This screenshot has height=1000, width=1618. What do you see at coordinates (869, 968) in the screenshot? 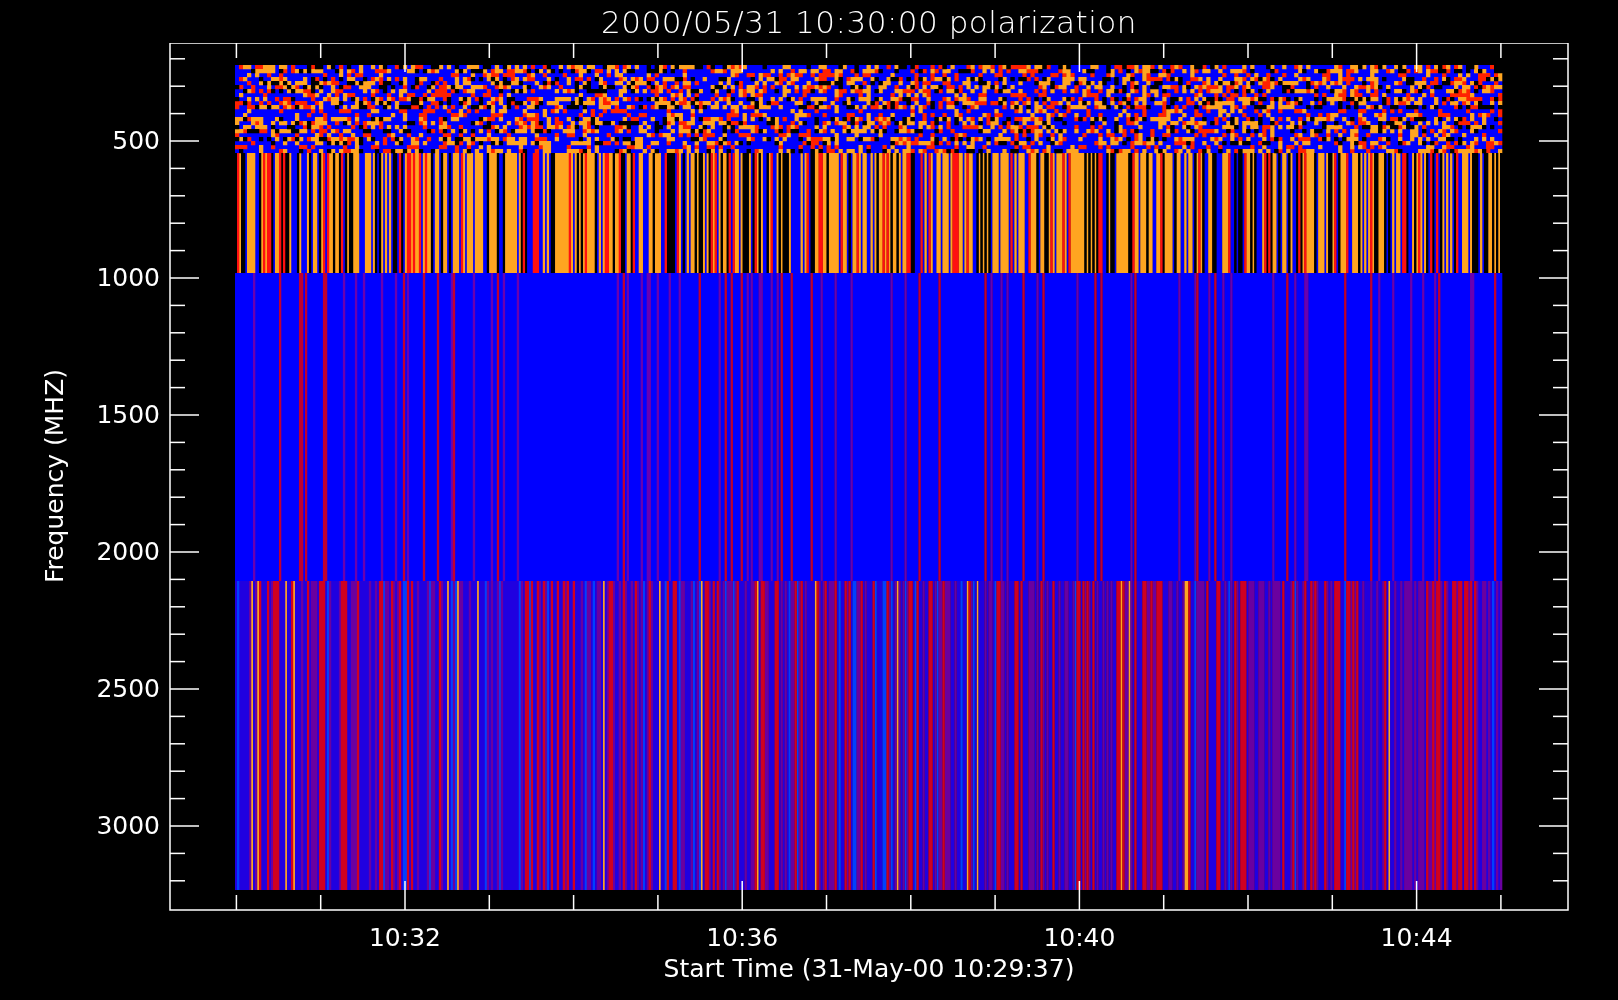
I see `x-axis-label: Start Time (31-May-00 10:29:37)` at bounding box center [869, 968].